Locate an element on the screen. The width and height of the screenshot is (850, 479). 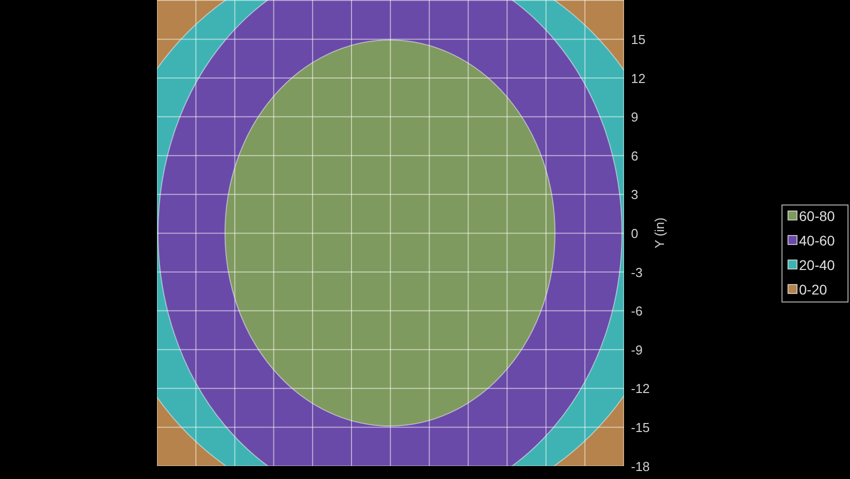
legend-label: 60-80 is located at coordinates (817, 216).